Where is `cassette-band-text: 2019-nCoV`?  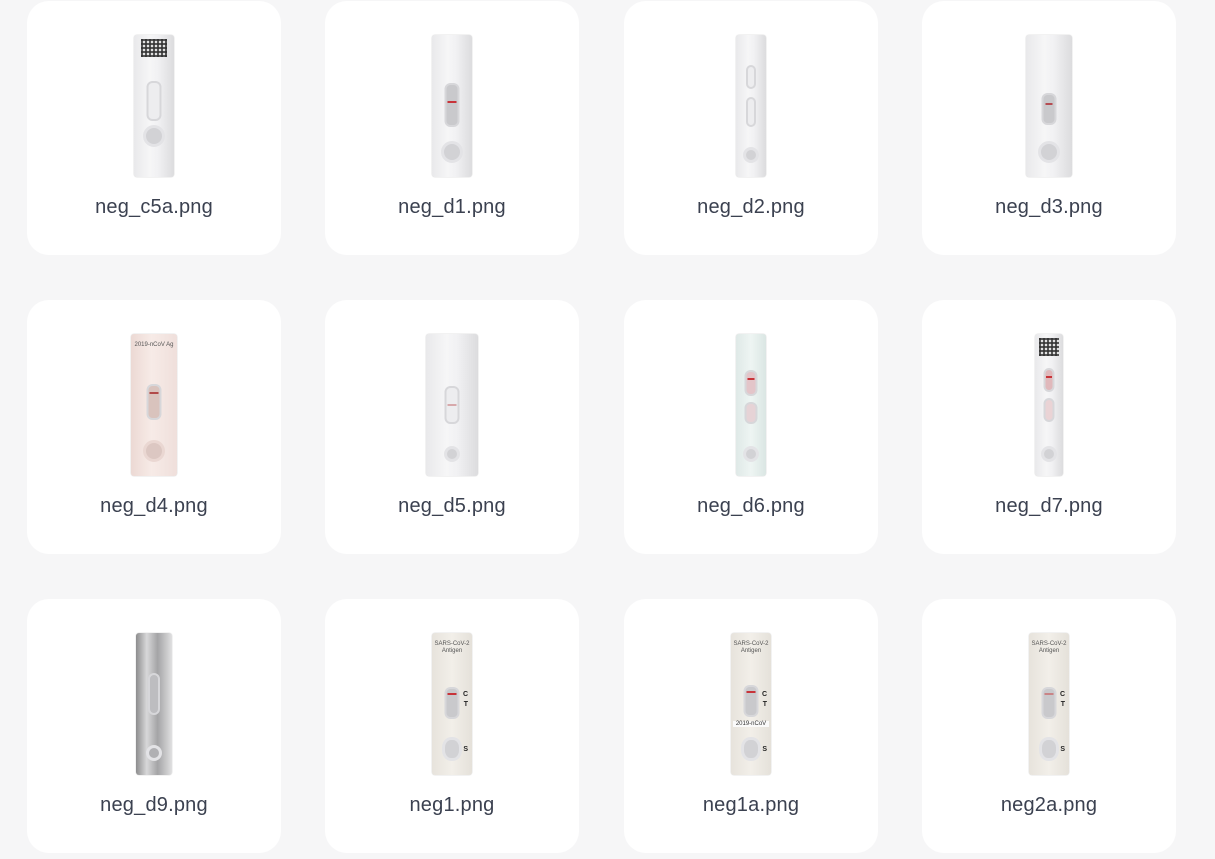
cassette-band-text: 2019-nCoV is located at coordinates (751, 724).